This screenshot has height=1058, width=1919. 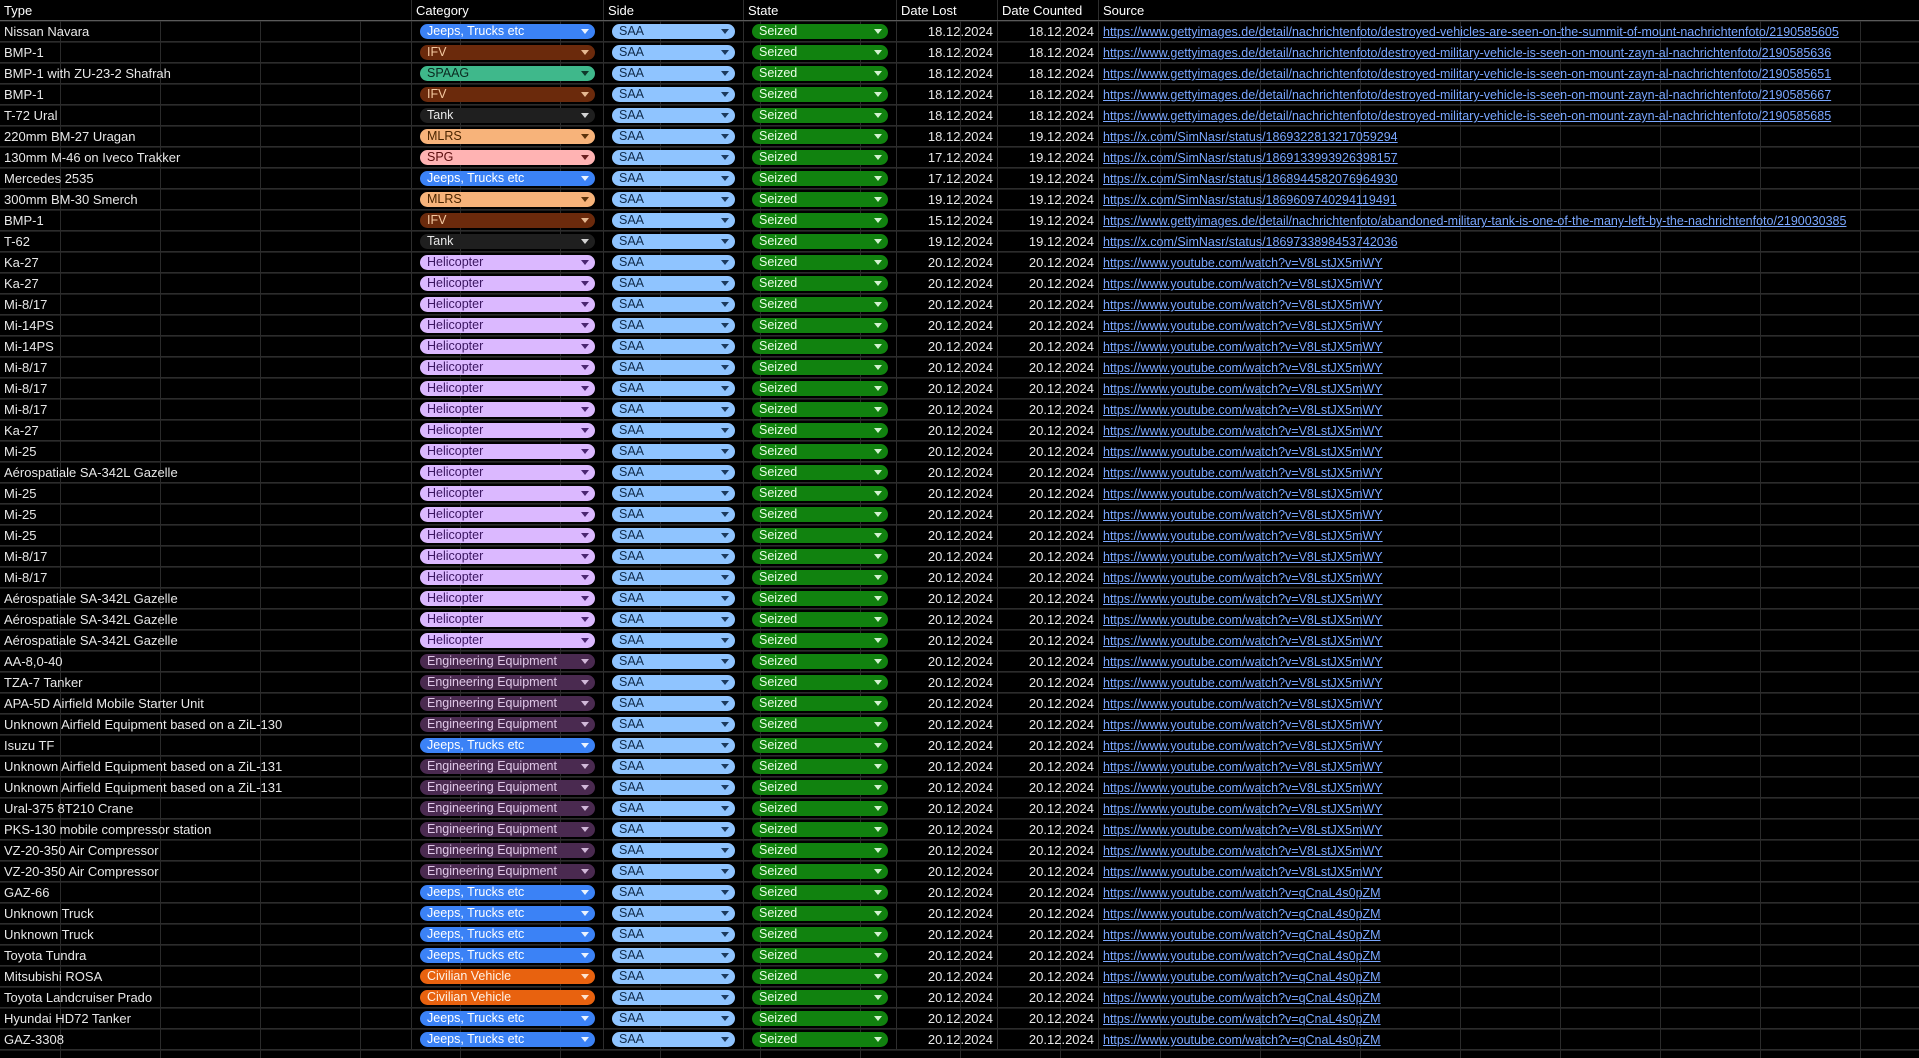 I want to click on type-cell: Mi-25, so click(x=206, y=514).